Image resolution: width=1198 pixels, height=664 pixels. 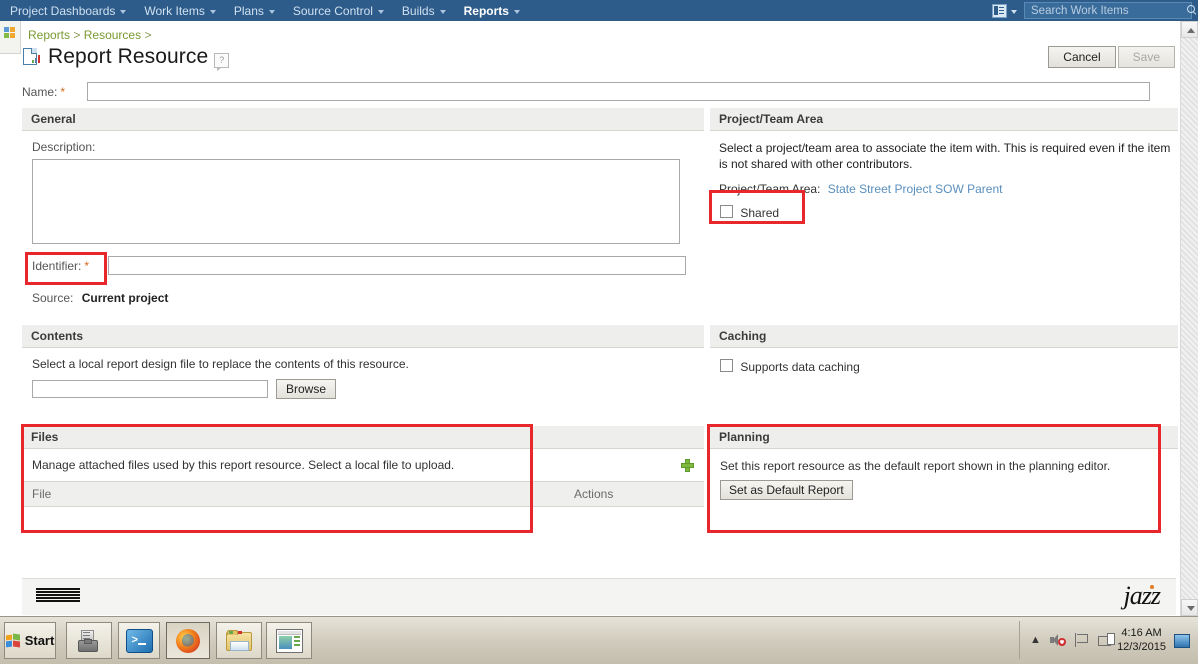 I want to click on windows-logo-icon, so click(x=13, y=640).